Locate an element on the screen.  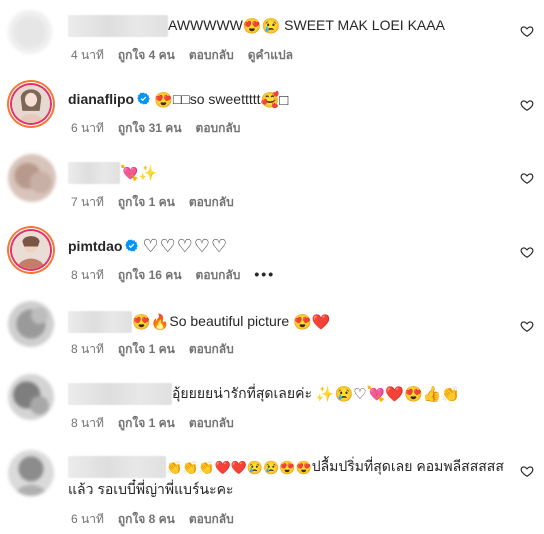
comment-text: So beautiful picture is located at coordinates (231, 321).